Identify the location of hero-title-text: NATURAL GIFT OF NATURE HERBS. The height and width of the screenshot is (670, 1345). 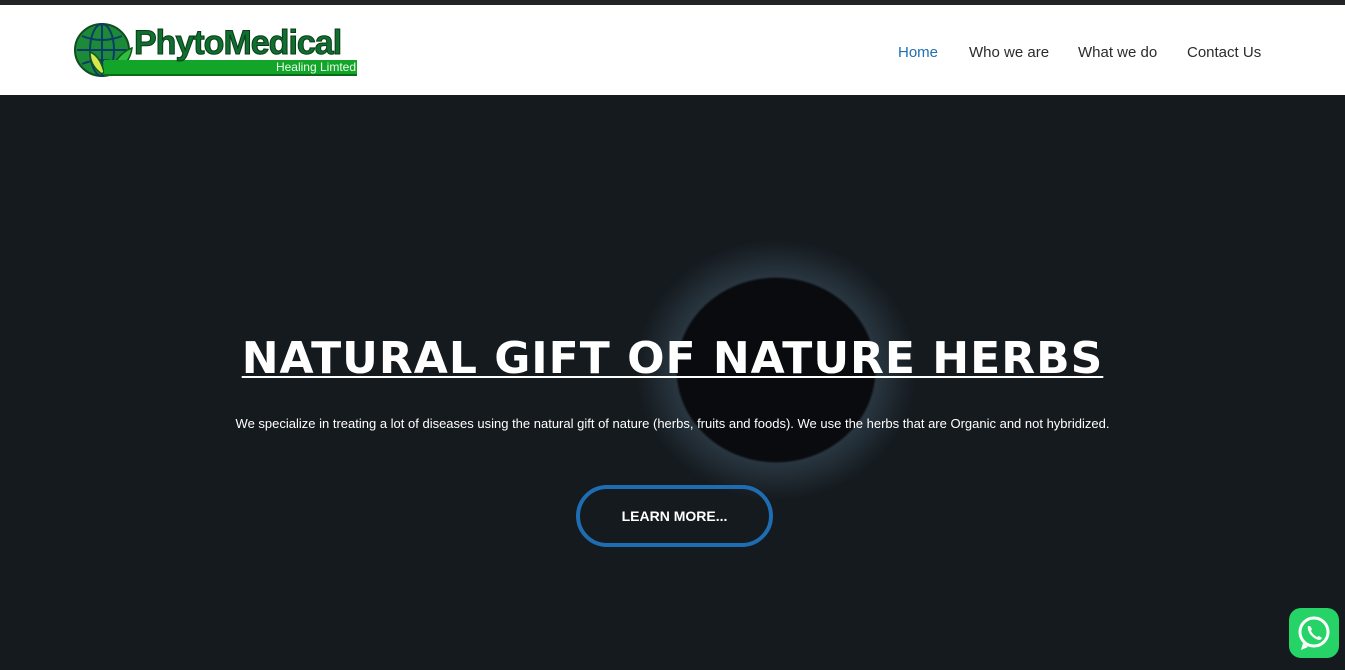
(672, 358).